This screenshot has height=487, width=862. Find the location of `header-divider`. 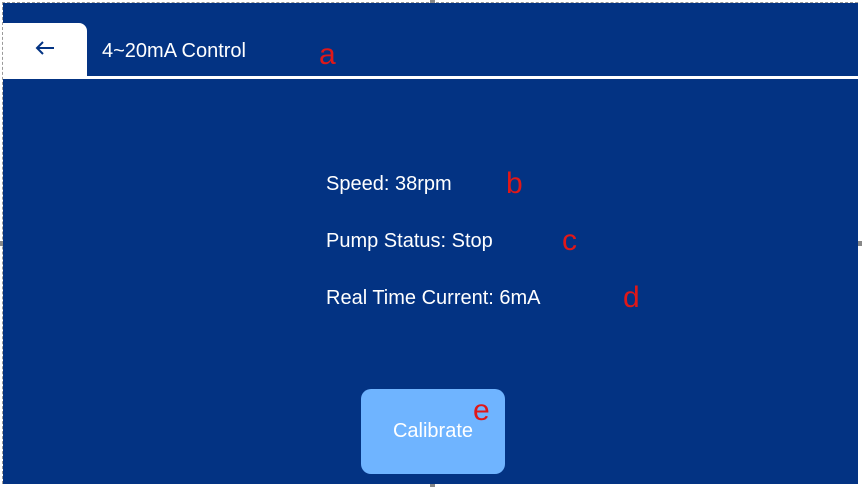

header-divider is located at coordinates (430, 77).